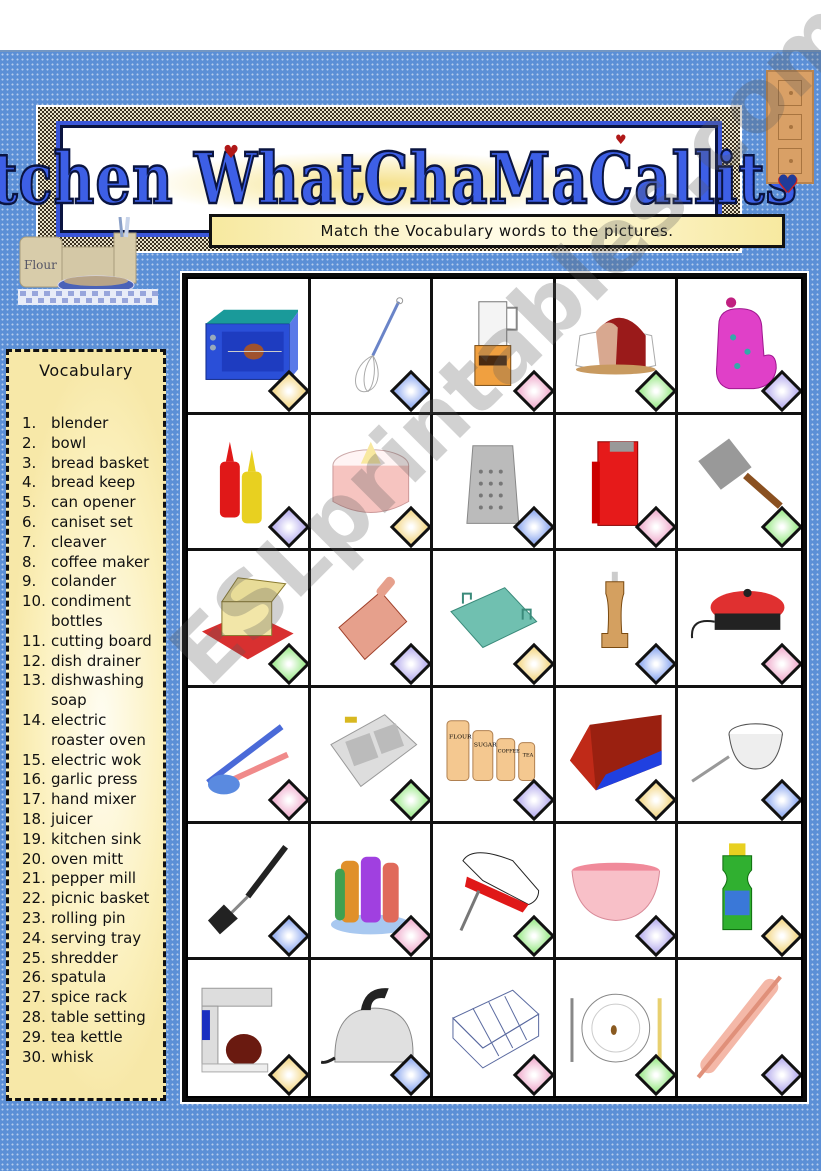 Image resolution: width=821 pixels, height=1171 pixels. I want to click on vocabulary-item: 12. dish drainer, so click(92, 662).